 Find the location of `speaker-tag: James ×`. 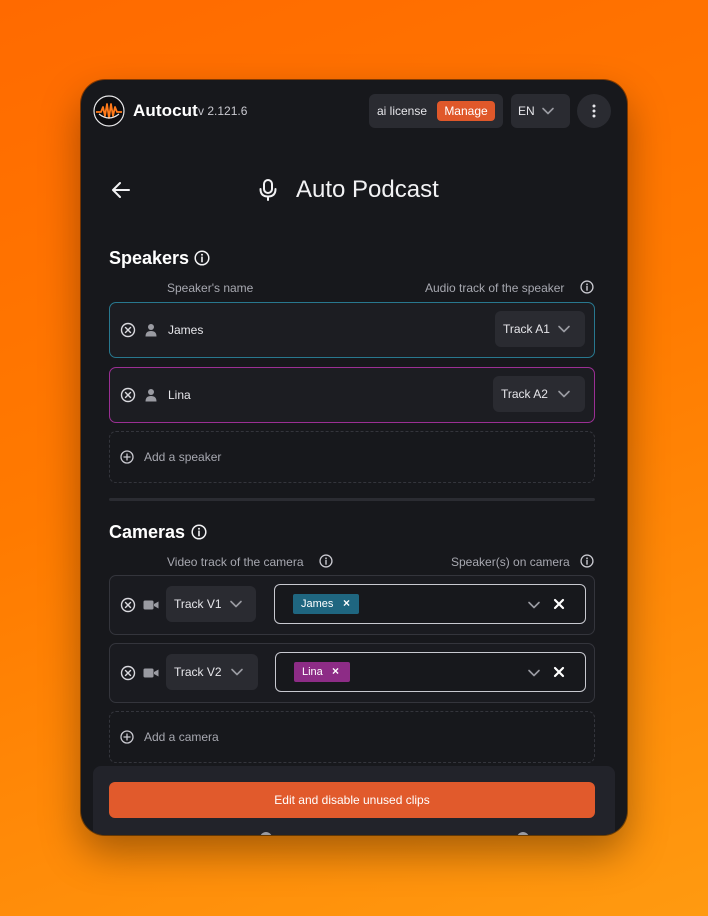

speaker-tag: James × is located at coordinates (326, 604).